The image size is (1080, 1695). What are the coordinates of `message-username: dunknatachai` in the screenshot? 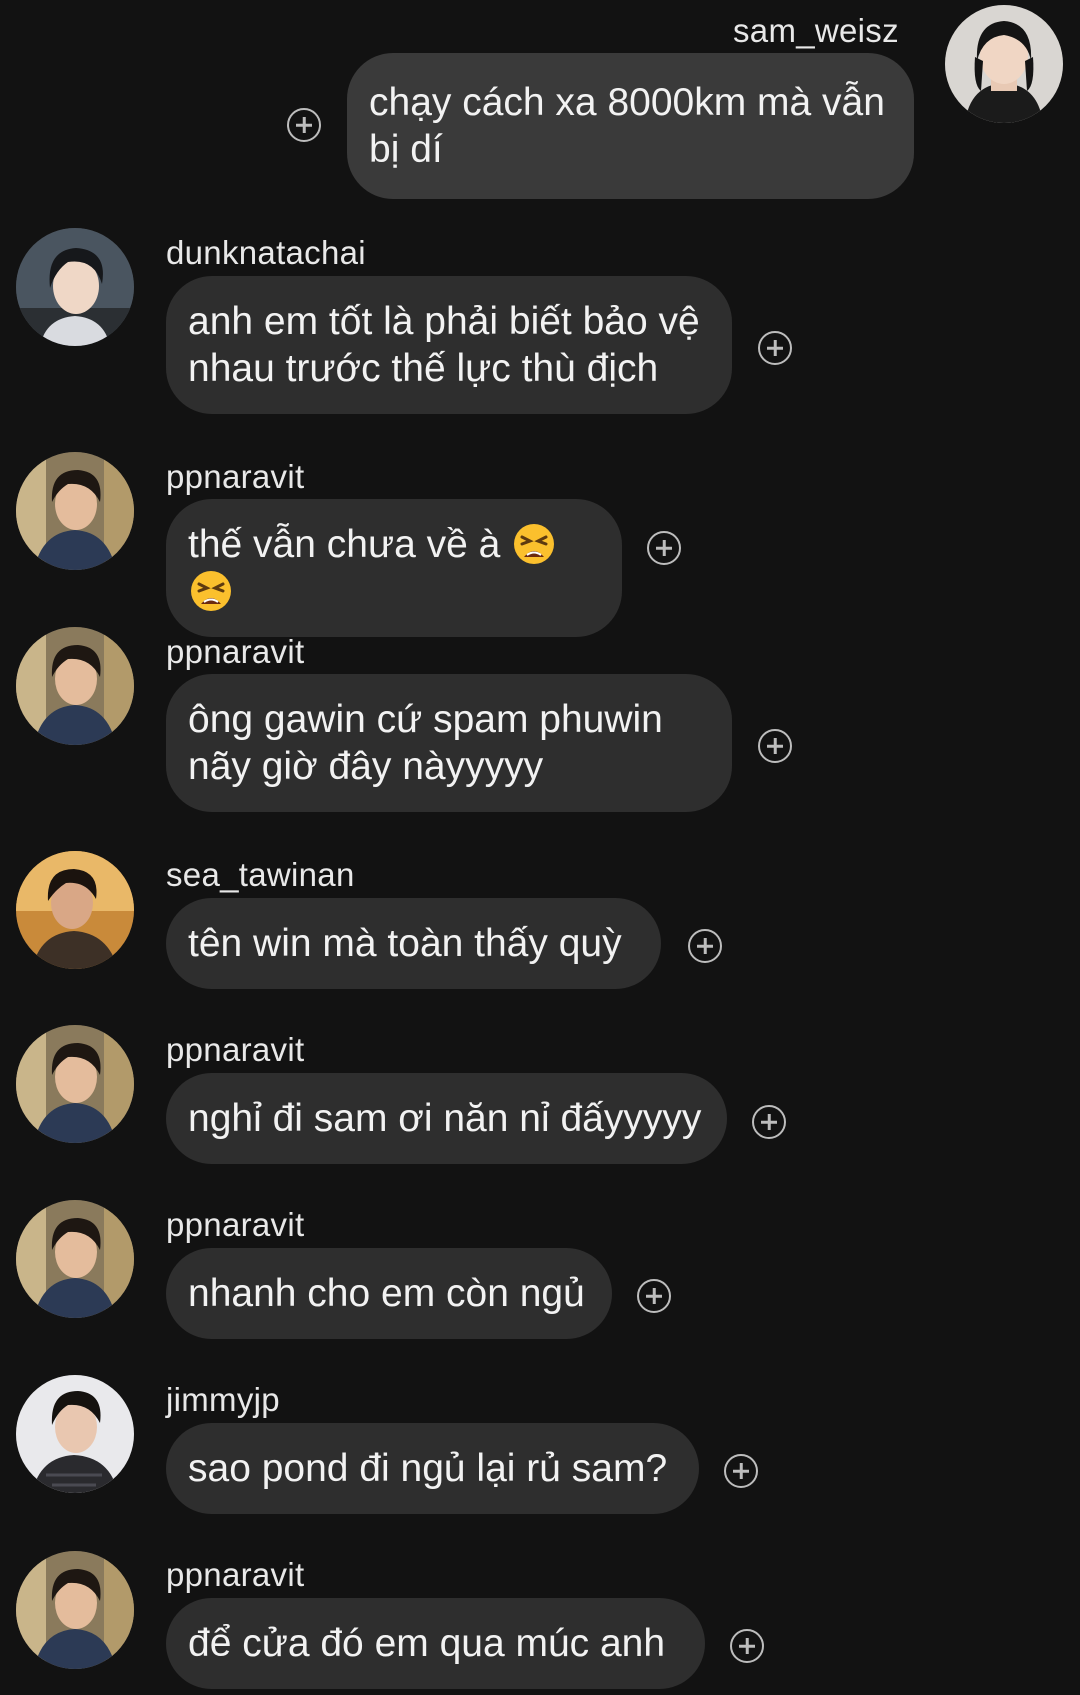 It's located at (266, 252).